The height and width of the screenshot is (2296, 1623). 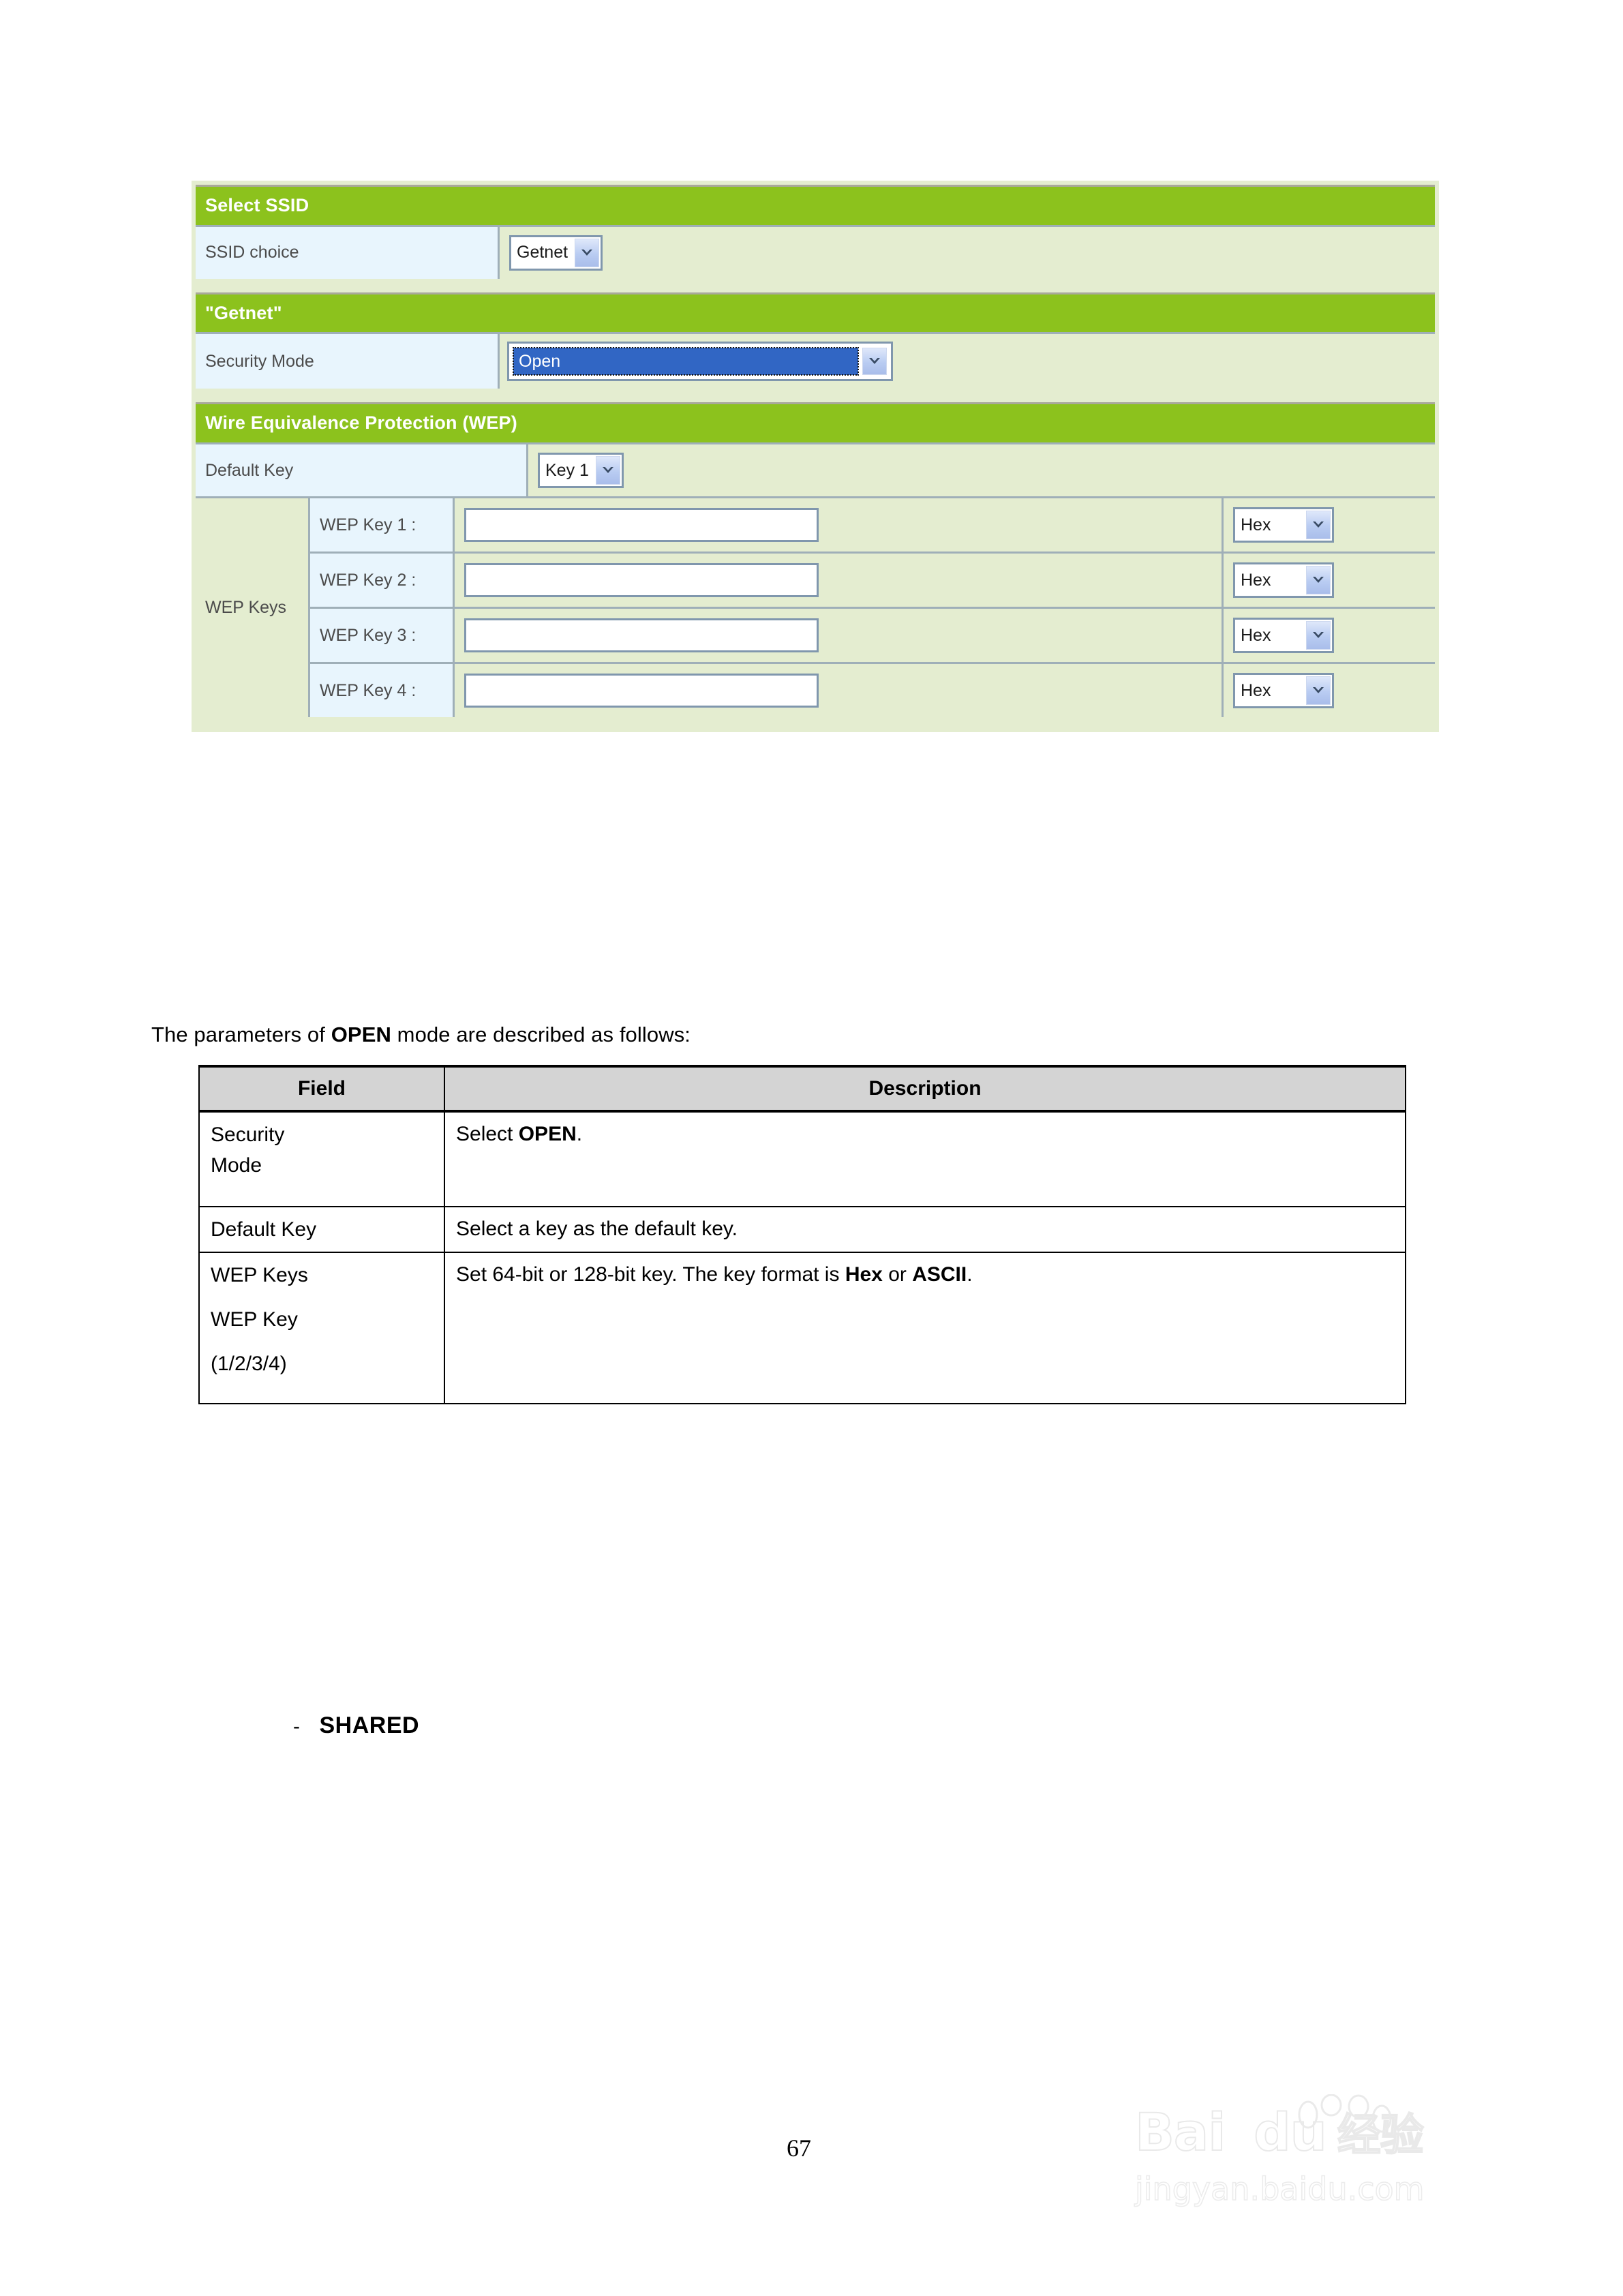 What do you see at coordinates (1283, 691) in the screenshot?
I see `wep-key-4-format-select: Hex` at bounding box center [1283, 691].